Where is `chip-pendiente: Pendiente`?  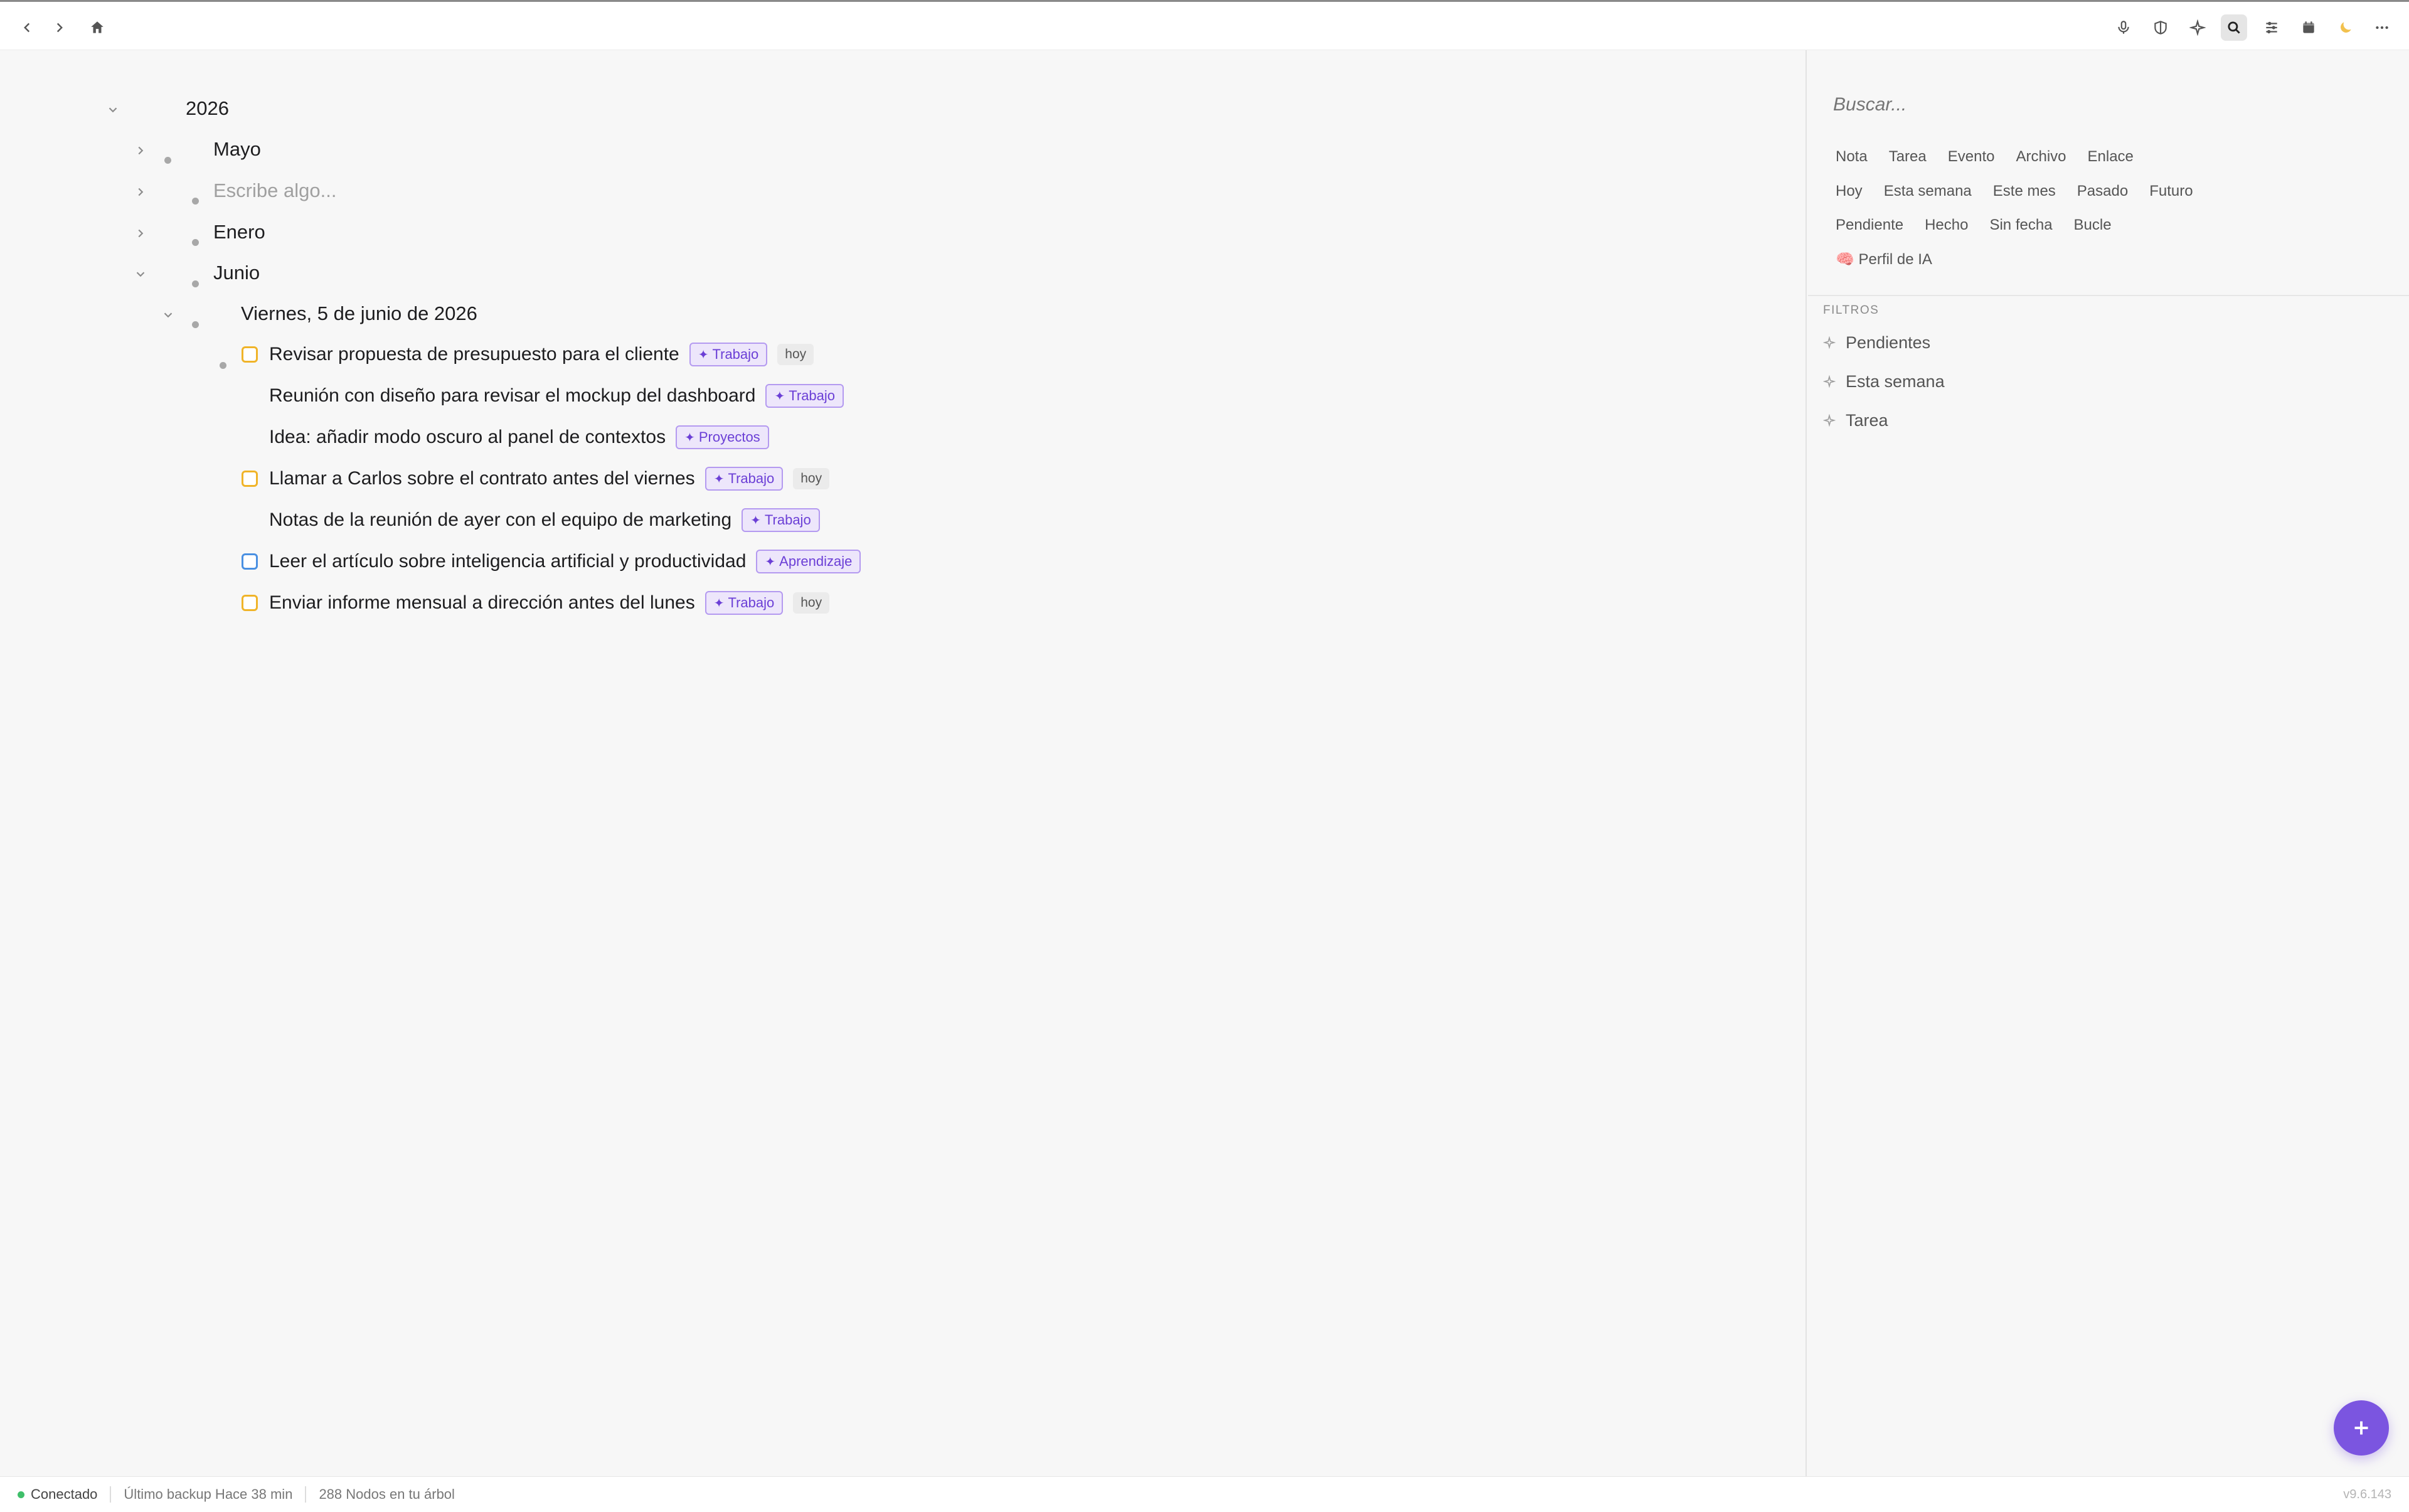 chip-pendiente: Pendiente is located at coordinates (1872, 225).